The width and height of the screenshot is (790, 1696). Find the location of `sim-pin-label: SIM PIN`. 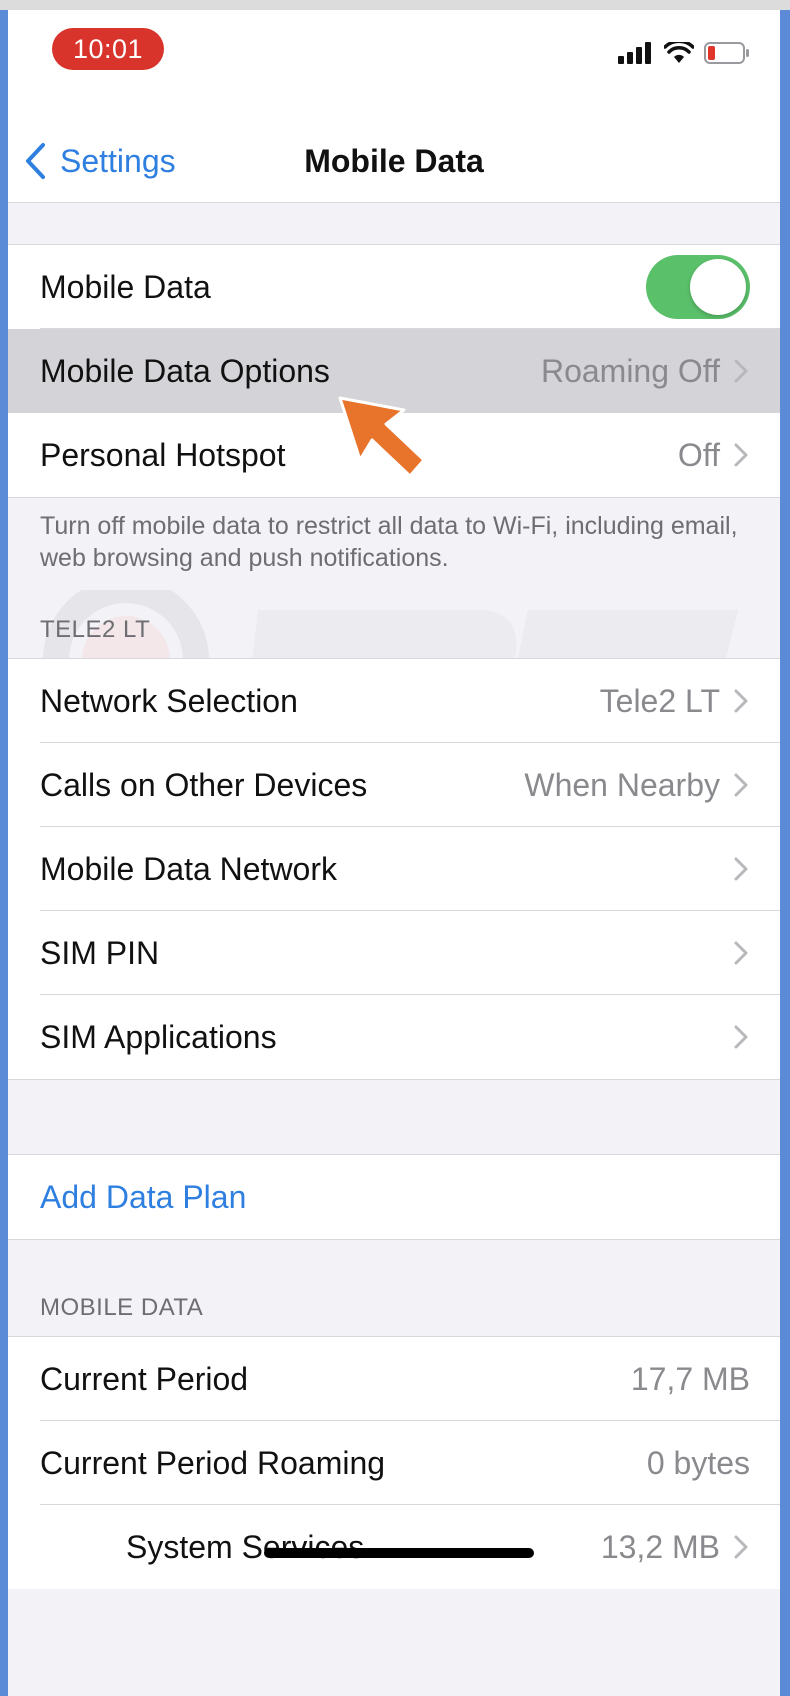

sim-pin-label: SIM PIN is located at coordinates (100, 952).